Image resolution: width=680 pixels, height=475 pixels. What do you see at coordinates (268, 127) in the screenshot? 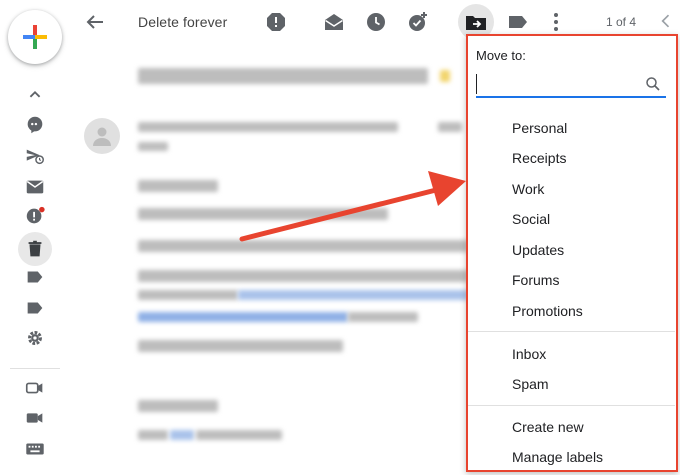
I see `sender-blurred` at bounding box center [268, 127].